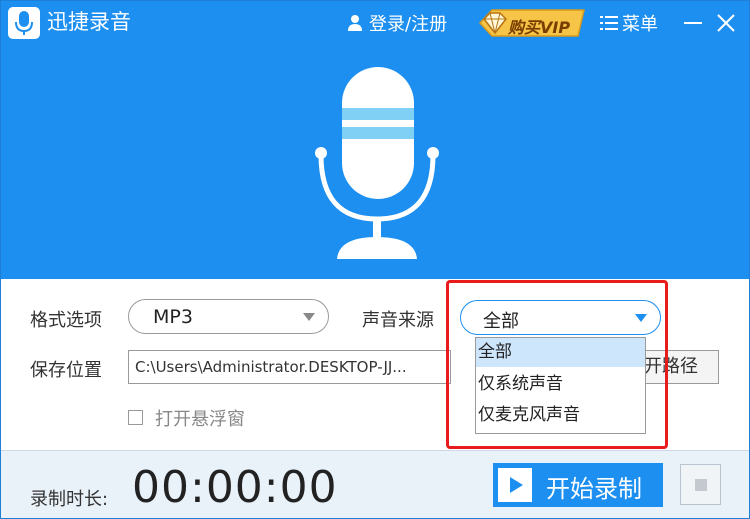 This screenshot has height=519, width=750. What do you see at coordinates (594, 489) in the screenshot?
I see `start-recording-label: 开始录制` at bounding box center [594, 489].